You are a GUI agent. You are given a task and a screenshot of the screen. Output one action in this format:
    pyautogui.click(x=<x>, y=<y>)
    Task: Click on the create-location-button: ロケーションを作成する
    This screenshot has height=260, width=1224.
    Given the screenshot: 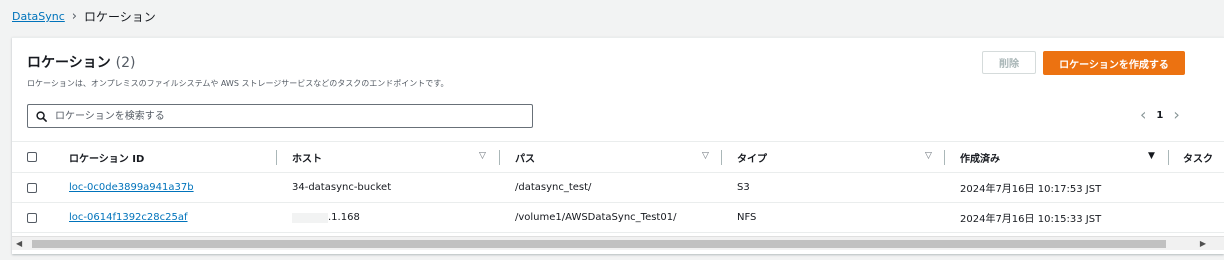 What is the action you would take?
    pyautogui.click(x=1114, y=63)
    